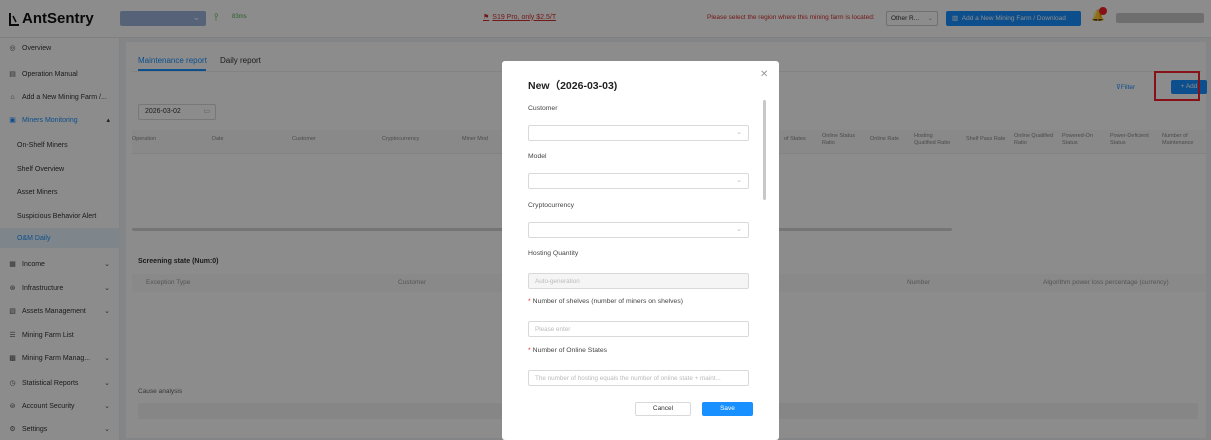  Describe the element at coordinates (638, 230) in the screenshot. I see `cryptocurrency-select: ⌄` at that location.